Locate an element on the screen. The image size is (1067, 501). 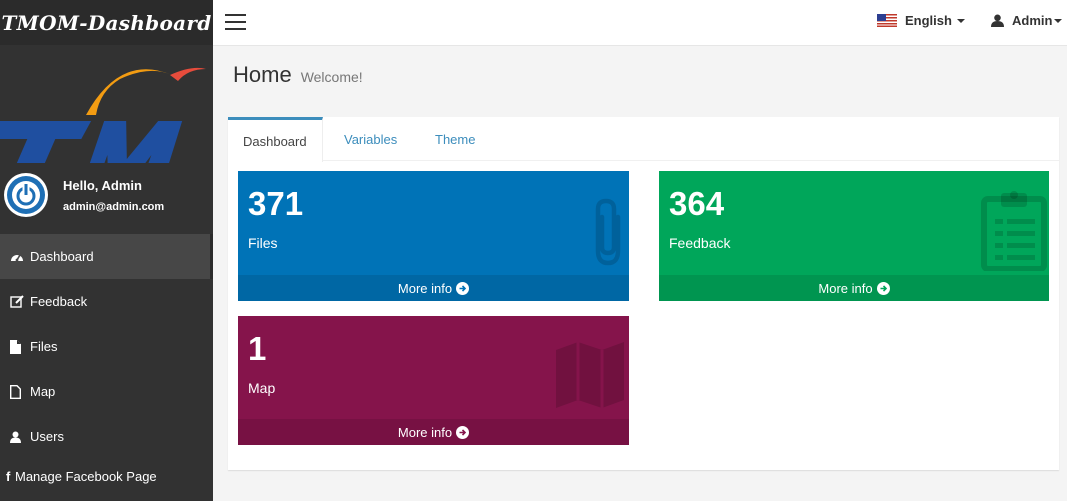
file-icon is located at coordinates (20, 346).